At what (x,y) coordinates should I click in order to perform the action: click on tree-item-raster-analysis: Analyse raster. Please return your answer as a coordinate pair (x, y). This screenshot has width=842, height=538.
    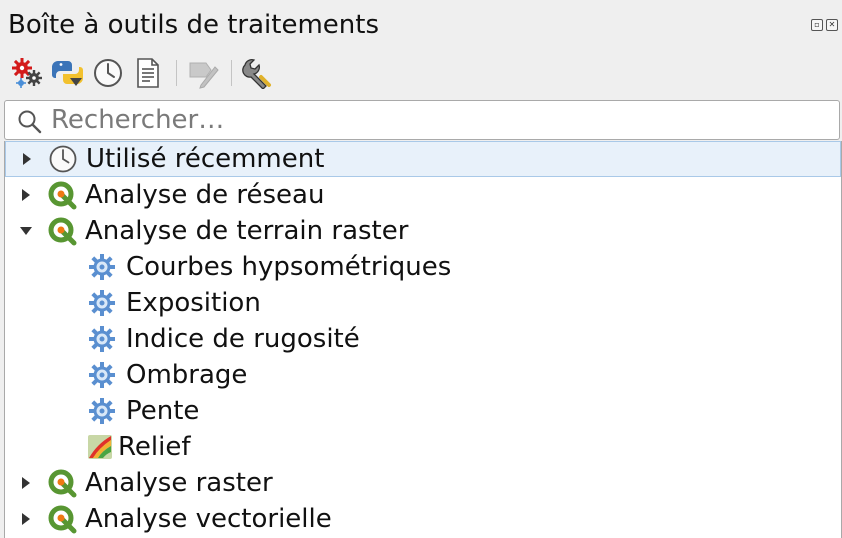
    Looking at the image, I should click on (423, 483).